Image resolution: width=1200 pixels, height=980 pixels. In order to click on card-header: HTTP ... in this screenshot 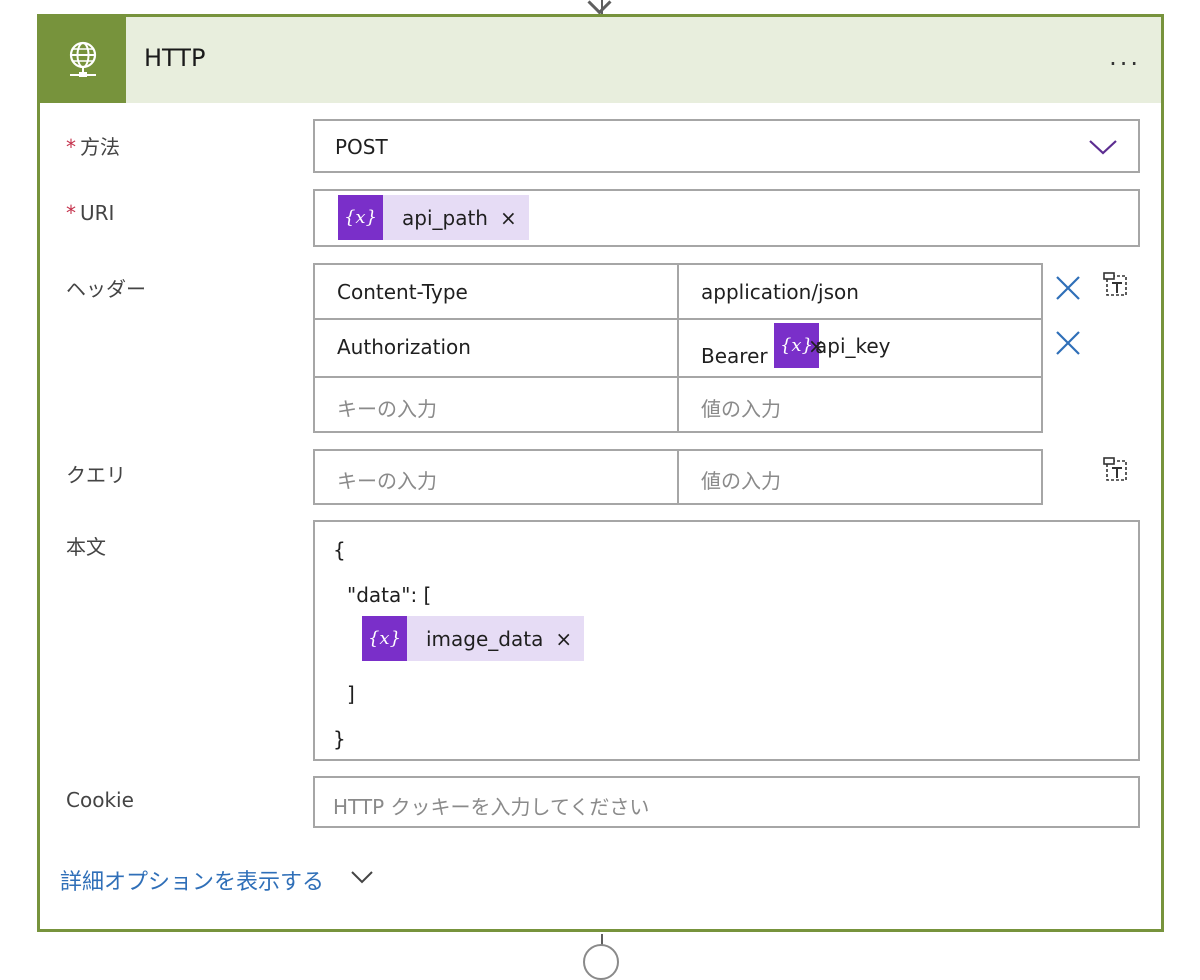, I will do `click(600, 60)`.